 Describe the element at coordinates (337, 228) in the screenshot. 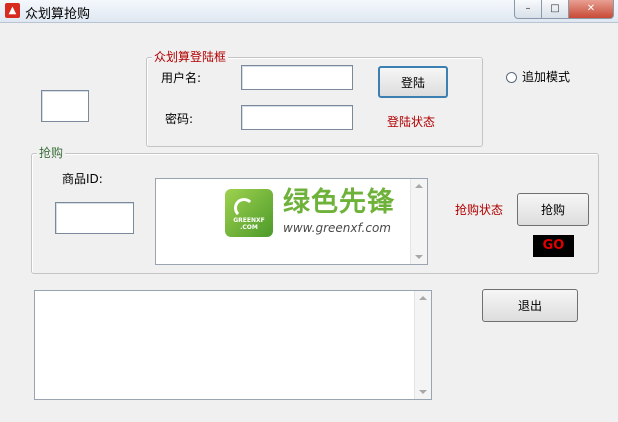

I see `brand-url: www.greenxf.com` at that location.